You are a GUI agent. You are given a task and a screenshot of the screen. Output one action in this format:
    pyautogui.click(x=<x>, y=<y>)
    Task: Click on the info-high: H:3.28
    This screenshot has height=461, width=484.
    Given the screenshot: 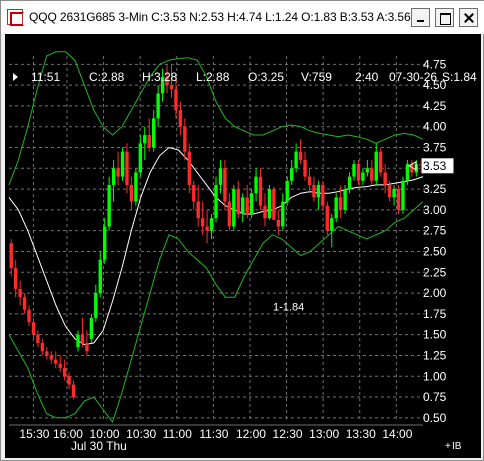 What is the action you would take?
    pyautogui.click(x=160, y=77)
    